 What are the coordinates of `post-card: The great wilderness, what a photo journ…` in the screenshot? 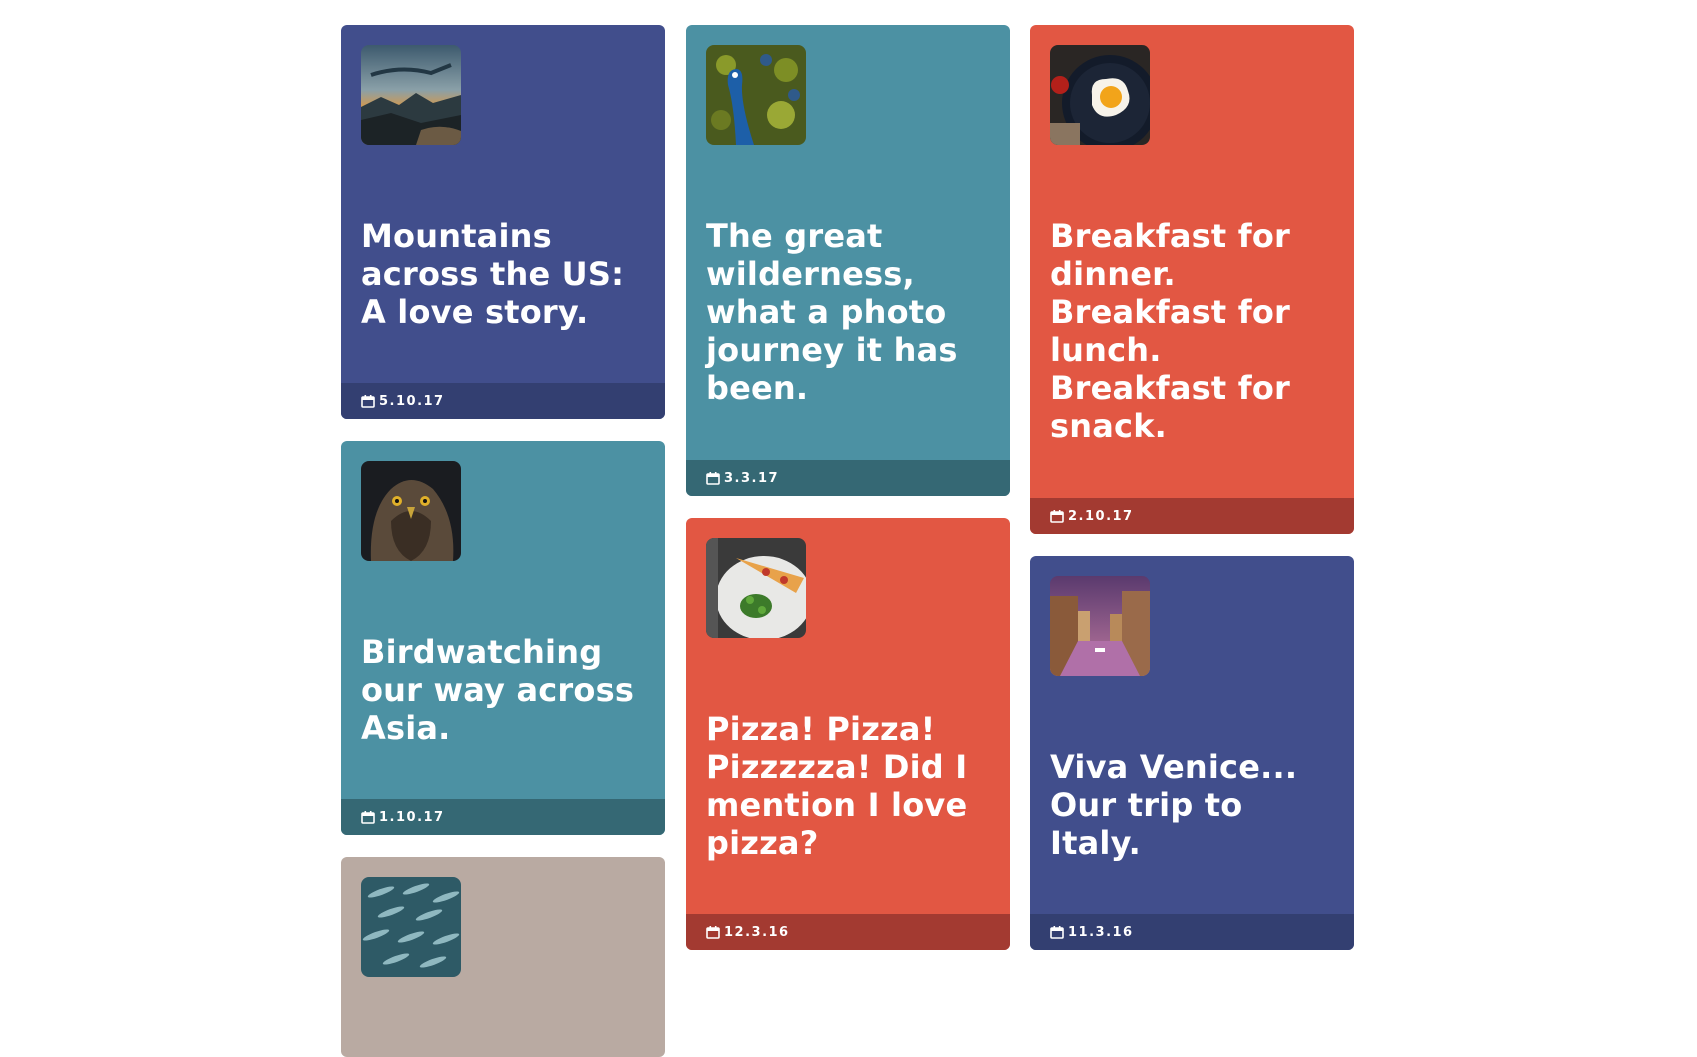 It's located at (848, 260).